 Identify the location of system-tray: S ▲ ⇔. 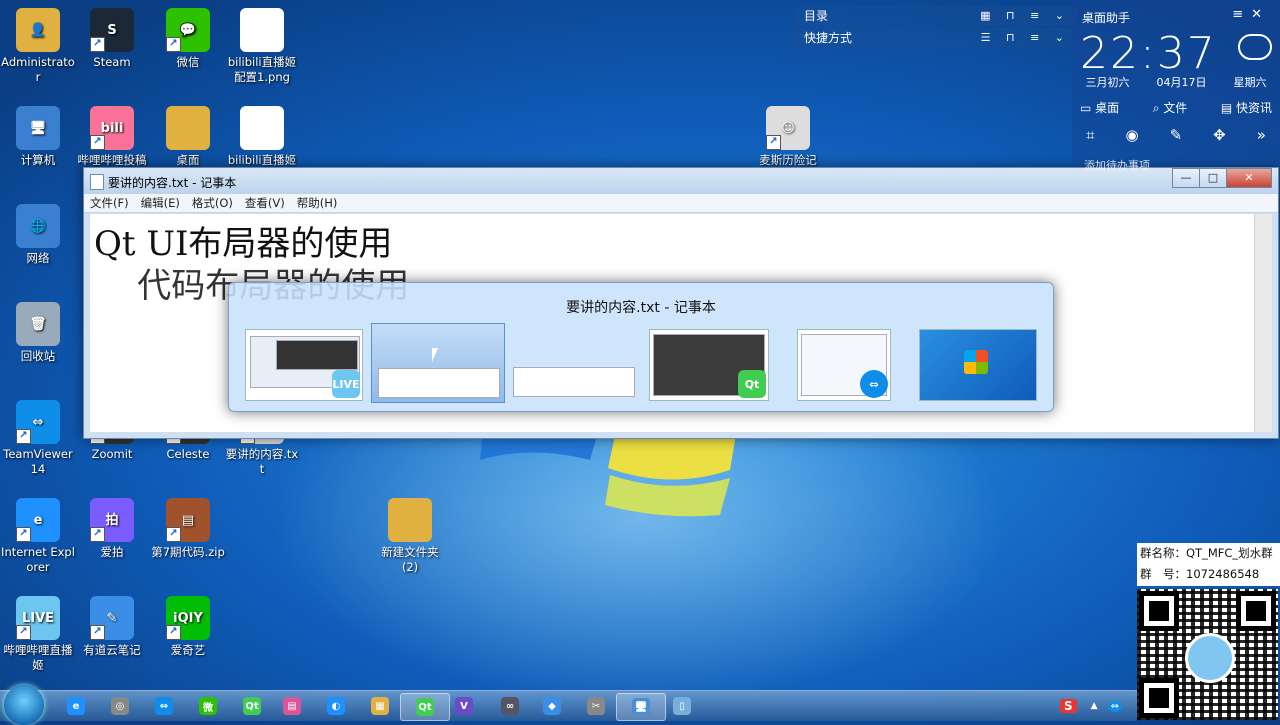
(1091, 706).